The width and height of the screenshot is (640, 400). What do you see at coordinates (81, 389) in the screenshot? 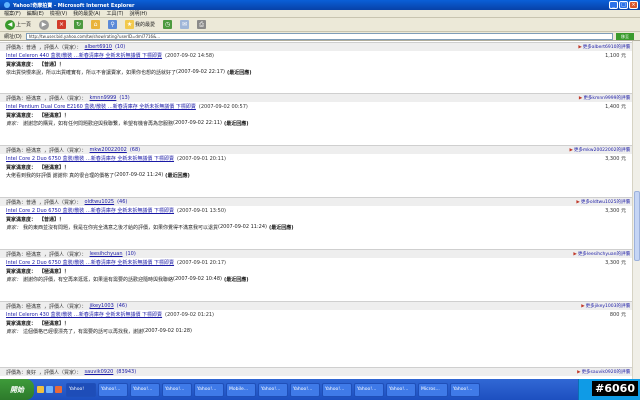
I see `taskbar-item: Yahoo!` at bounding box center [81, 389].